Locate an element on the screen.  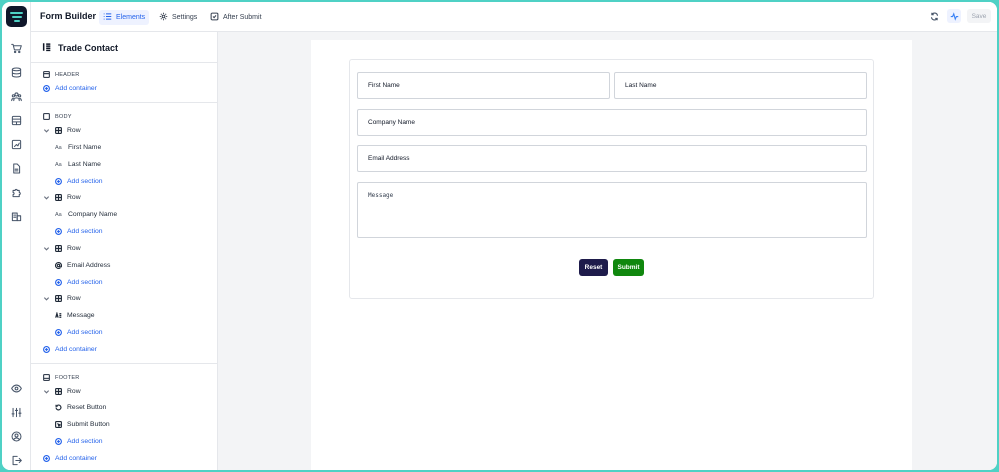
field-item-first-name: Aa First Name is located at coordinates (78, 147).